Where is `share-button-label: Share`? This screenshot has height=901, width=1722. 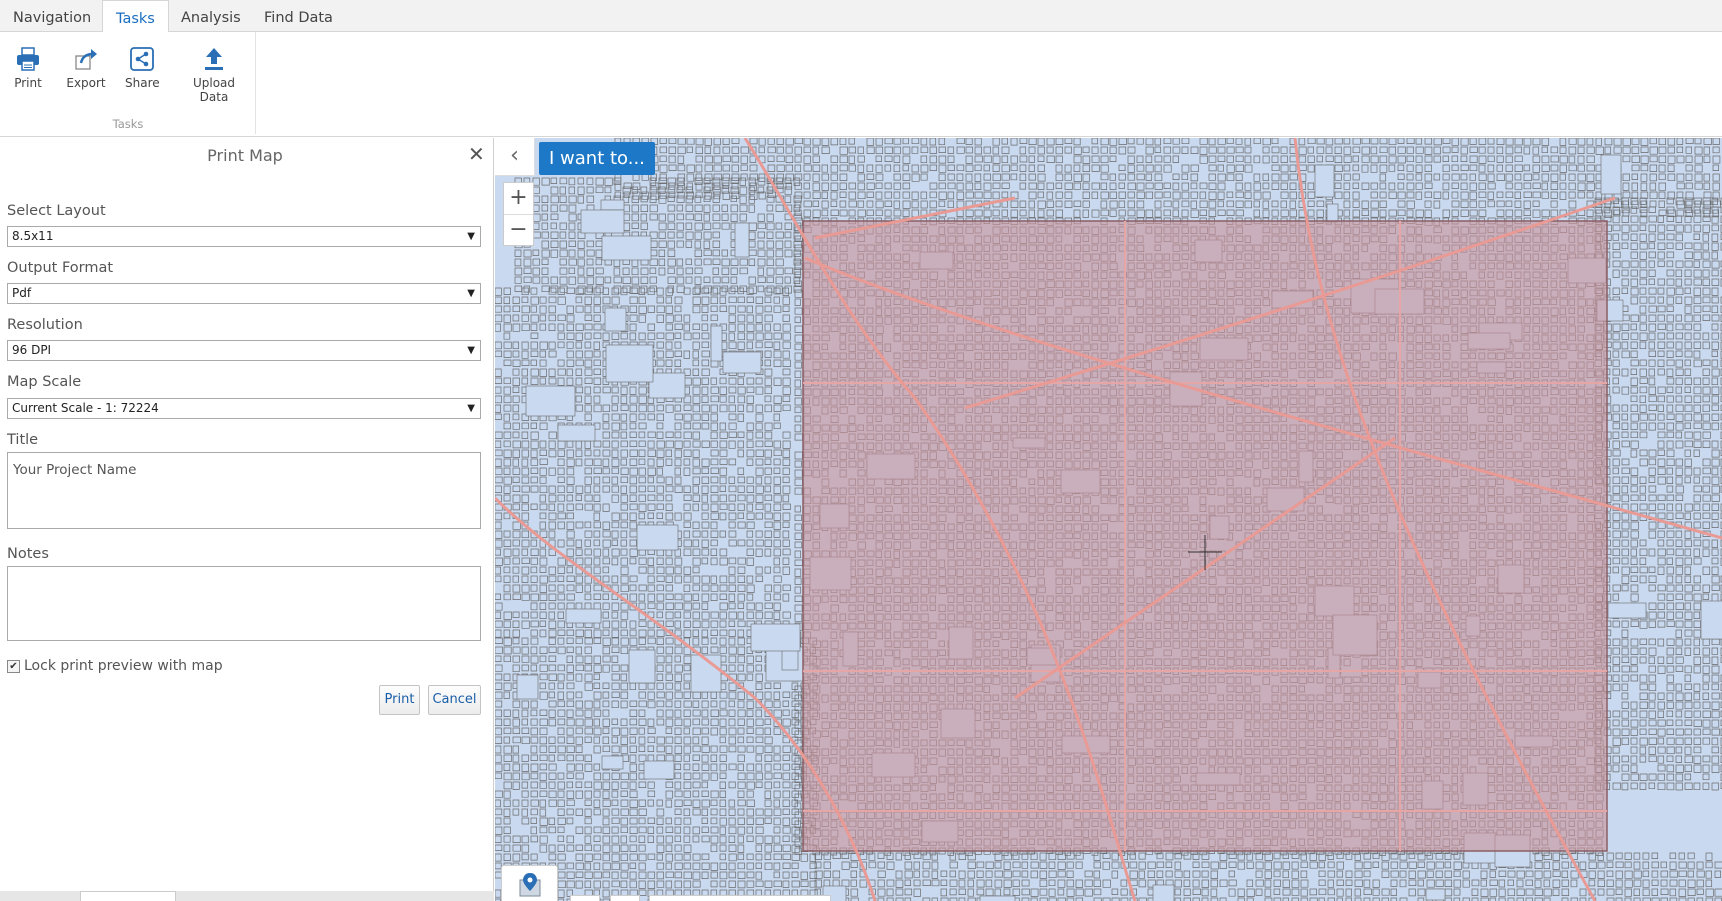
share-button-label: Share is located at coordinates (142, 83).